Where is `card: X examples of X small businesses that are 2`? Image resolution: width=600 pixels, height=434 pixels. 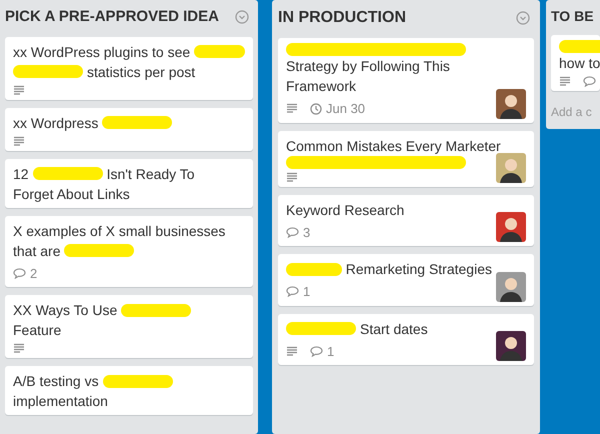 card: X examples of X small businesses that are 2 is located at coordinates (129, 251).